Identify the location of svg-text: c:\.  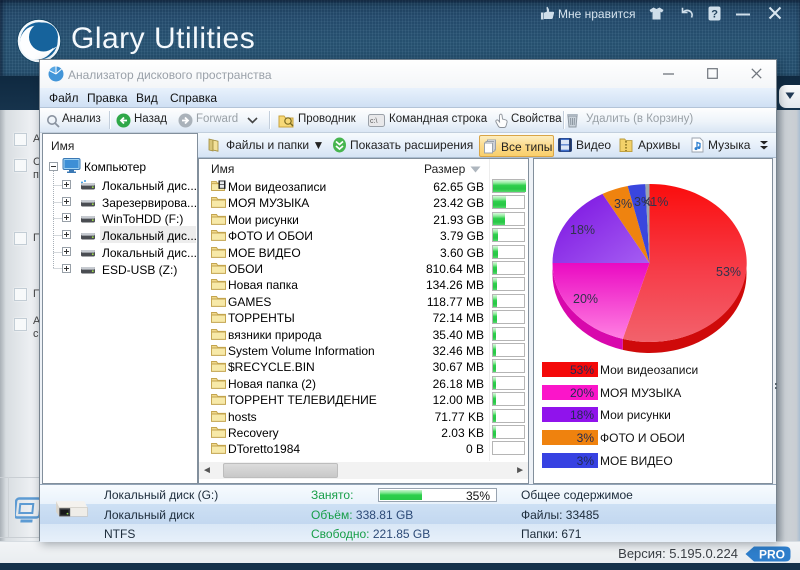
(373, 121).